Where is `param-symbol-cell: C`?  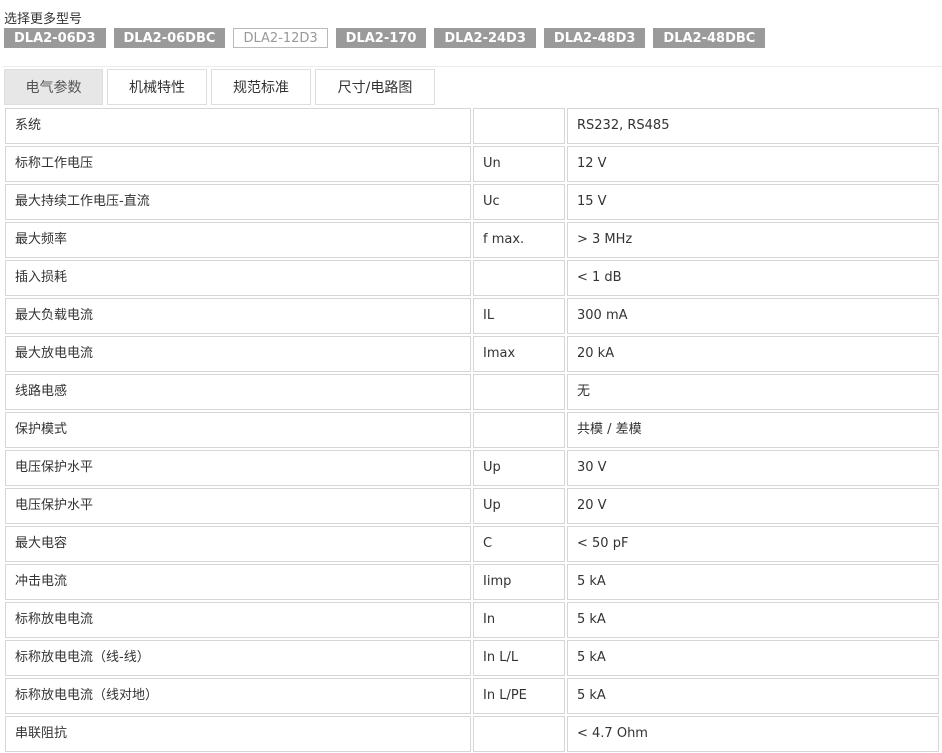
param-symbol-cell: C is located at coordinates (519, 544).